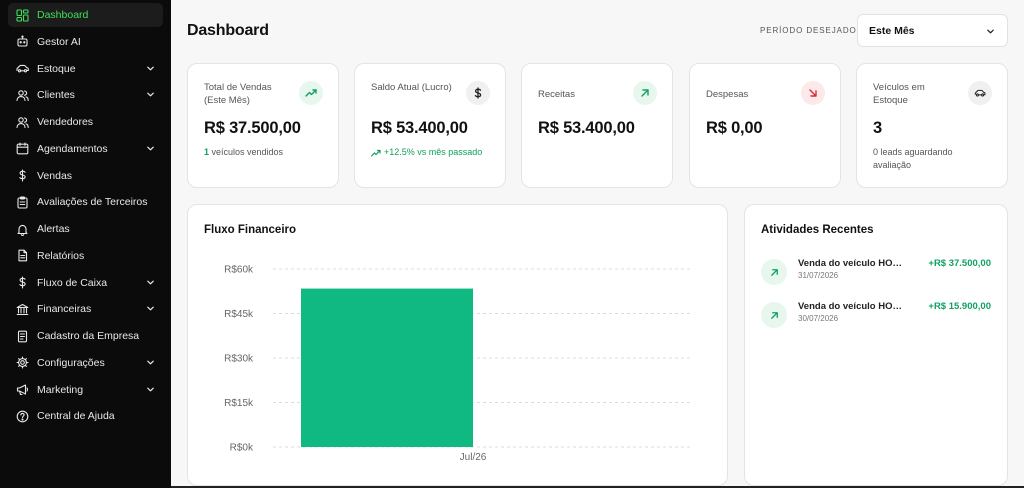 The width and height of the screenshot is (1024, 488). Describe the element at coordinates (22, 389) in the screenshot. I see `megaphone-icon` at that location.